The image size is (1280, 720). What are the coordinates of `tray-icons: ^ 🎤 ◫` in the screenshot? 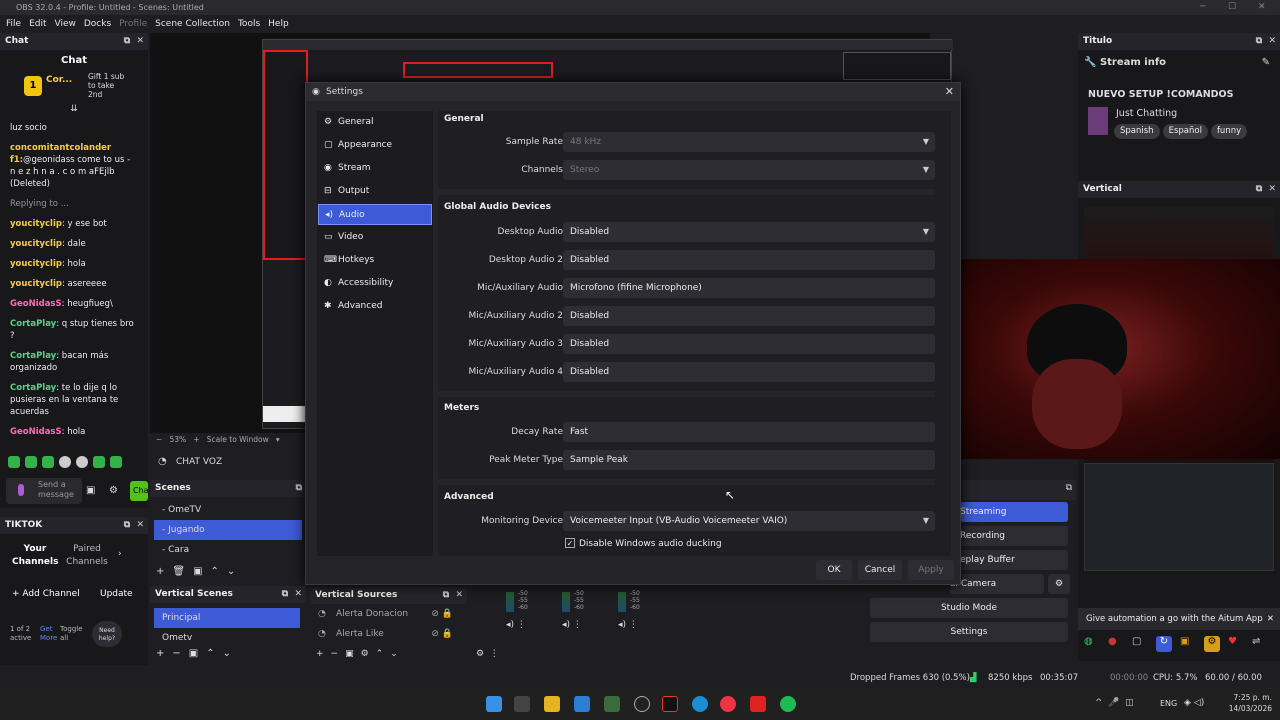 It's located at (1114, 703).